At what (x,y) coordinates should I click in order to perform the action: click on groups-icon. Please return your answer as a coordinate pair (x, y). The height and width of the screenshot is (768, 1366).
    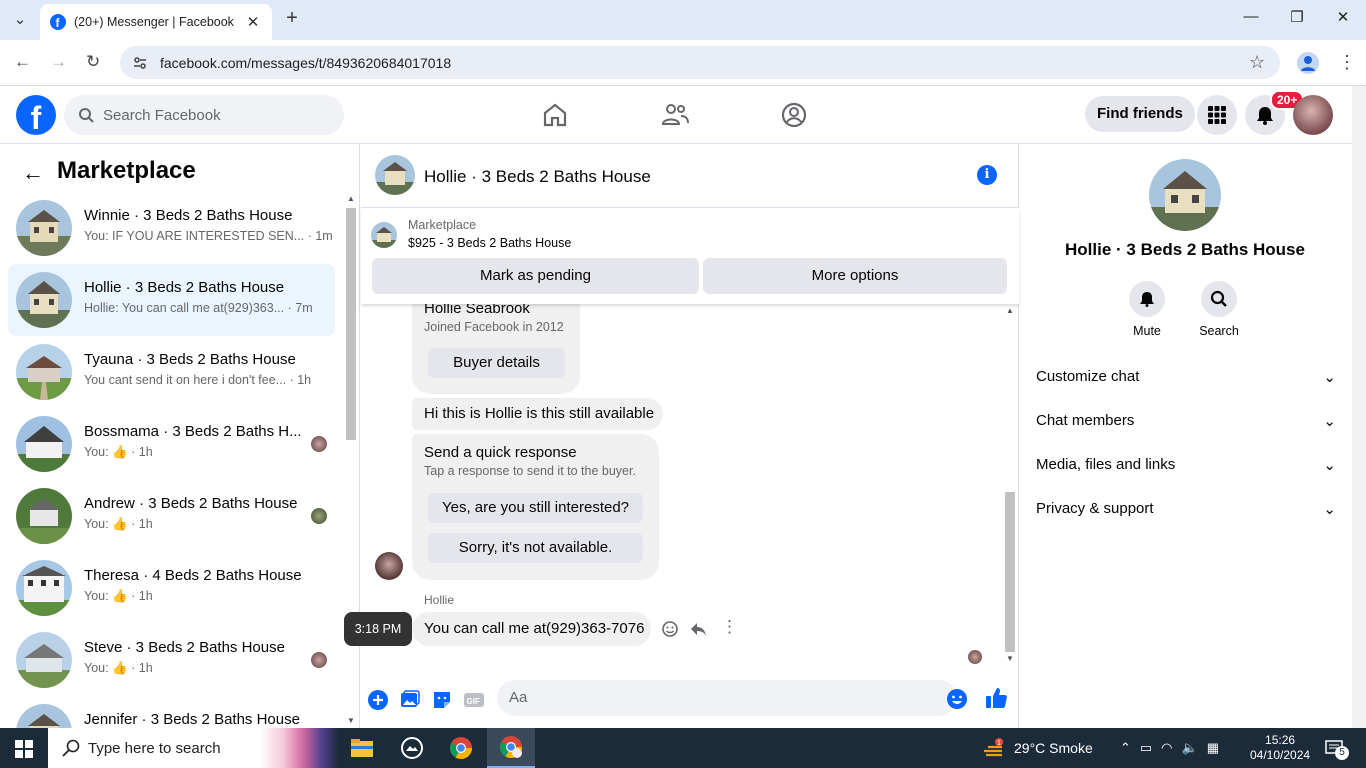
    Looking at the image, I should click on (794, 115).